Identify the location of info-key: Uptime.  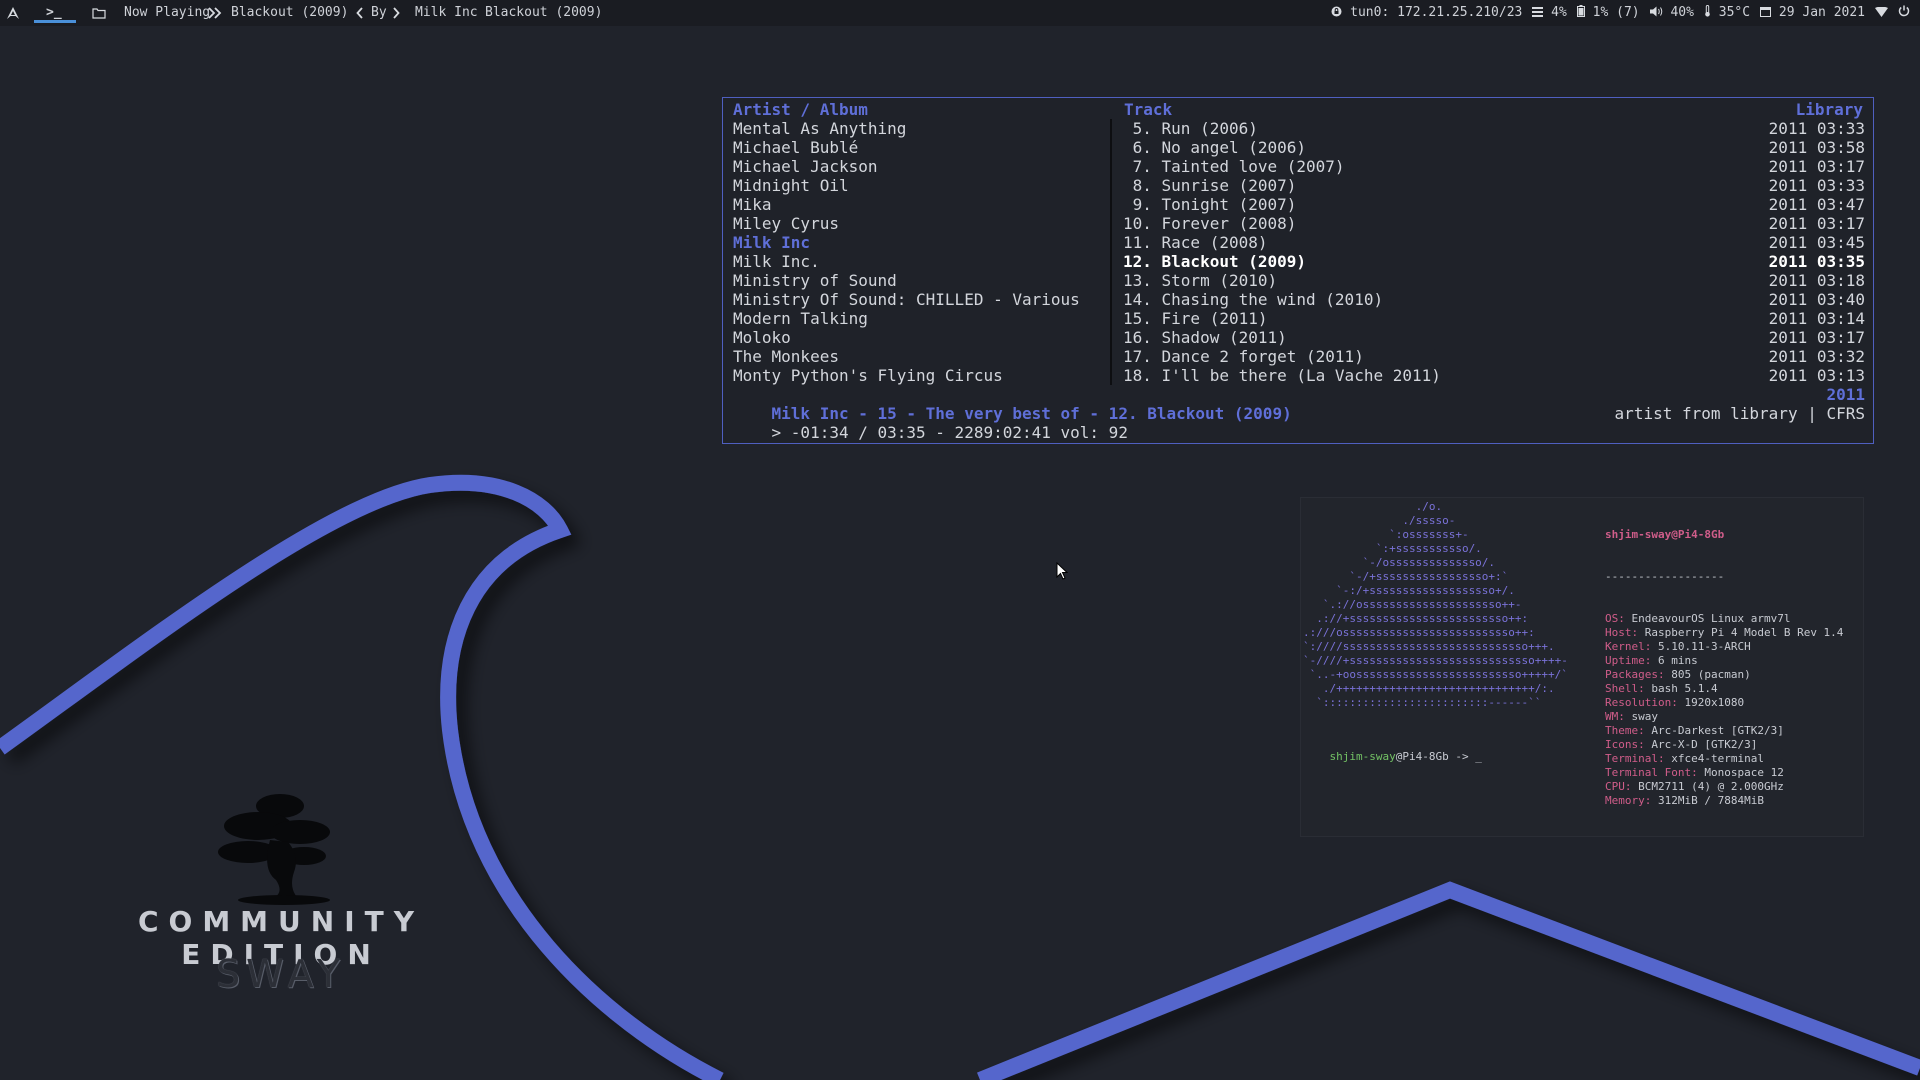
(1625, 660).